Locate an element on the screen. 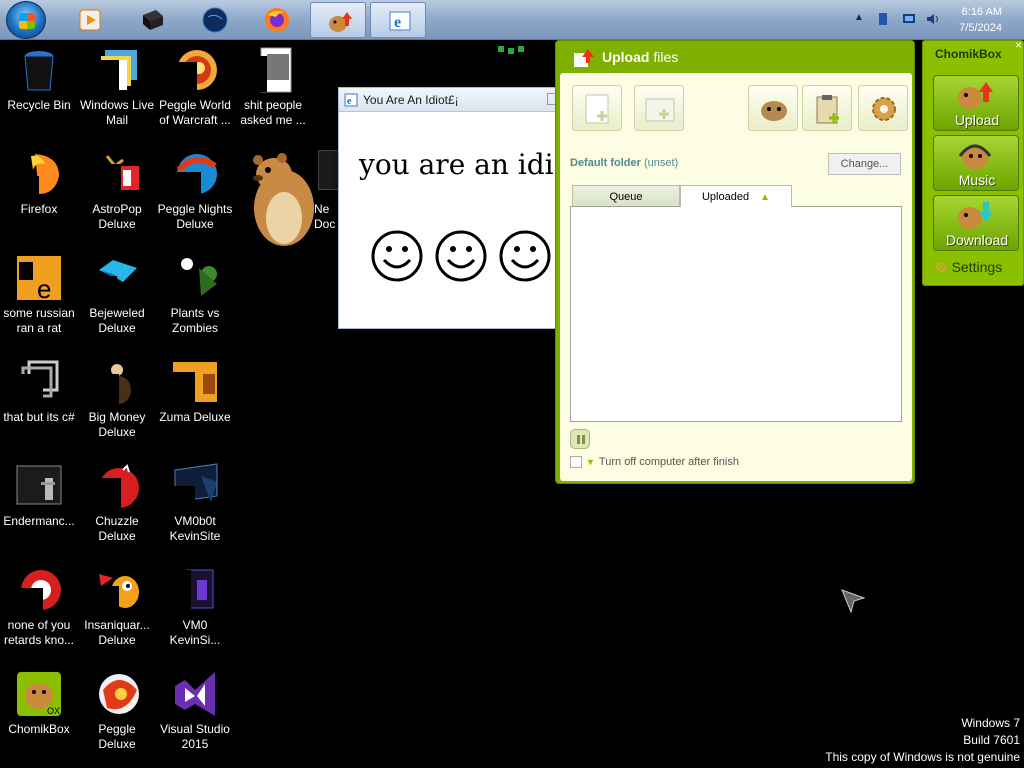 The height and width of the screenshot is (768, 1024). gear-icon is located at coordinates (884, 109).